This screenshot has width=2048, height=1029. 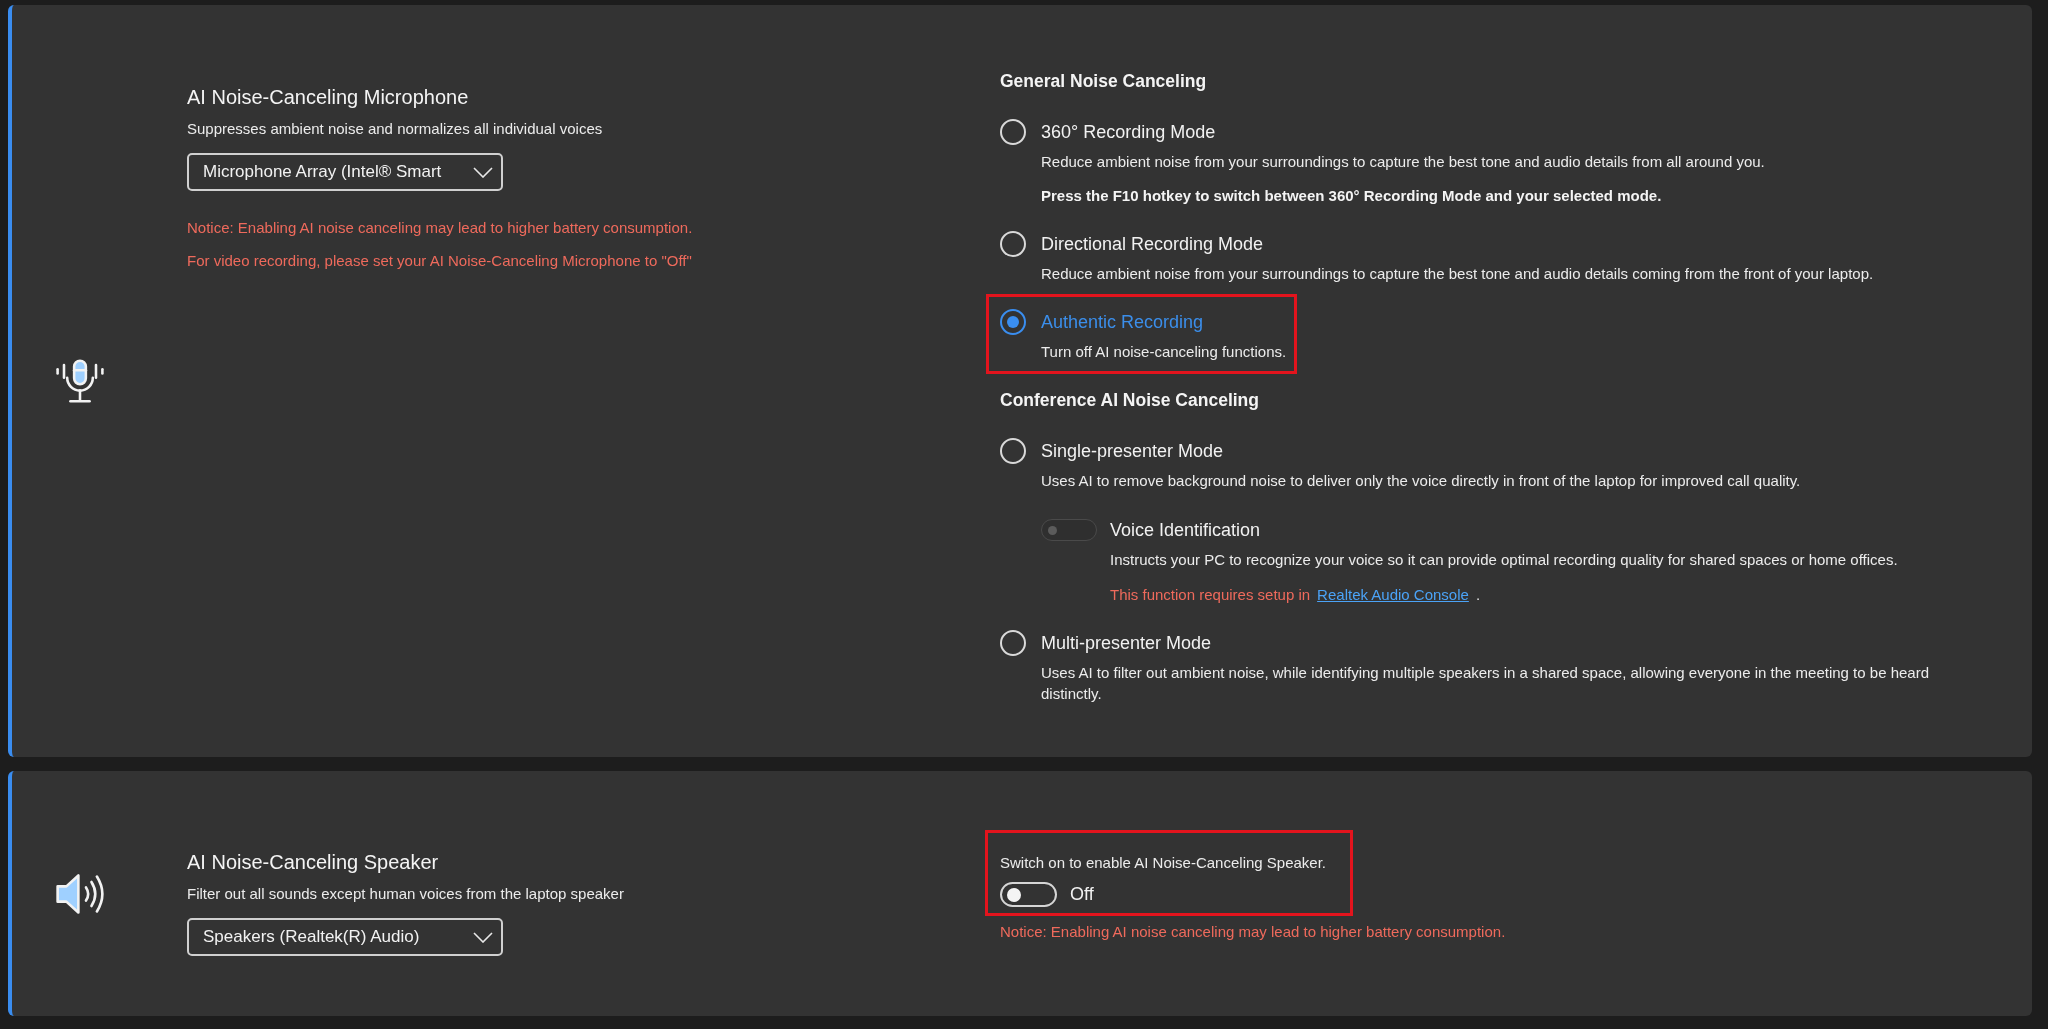 I want to click on option-description: Reduce ambient noise from your surroundings to capture the best tone and audio details from all around you., so click(x=1403, y=162).